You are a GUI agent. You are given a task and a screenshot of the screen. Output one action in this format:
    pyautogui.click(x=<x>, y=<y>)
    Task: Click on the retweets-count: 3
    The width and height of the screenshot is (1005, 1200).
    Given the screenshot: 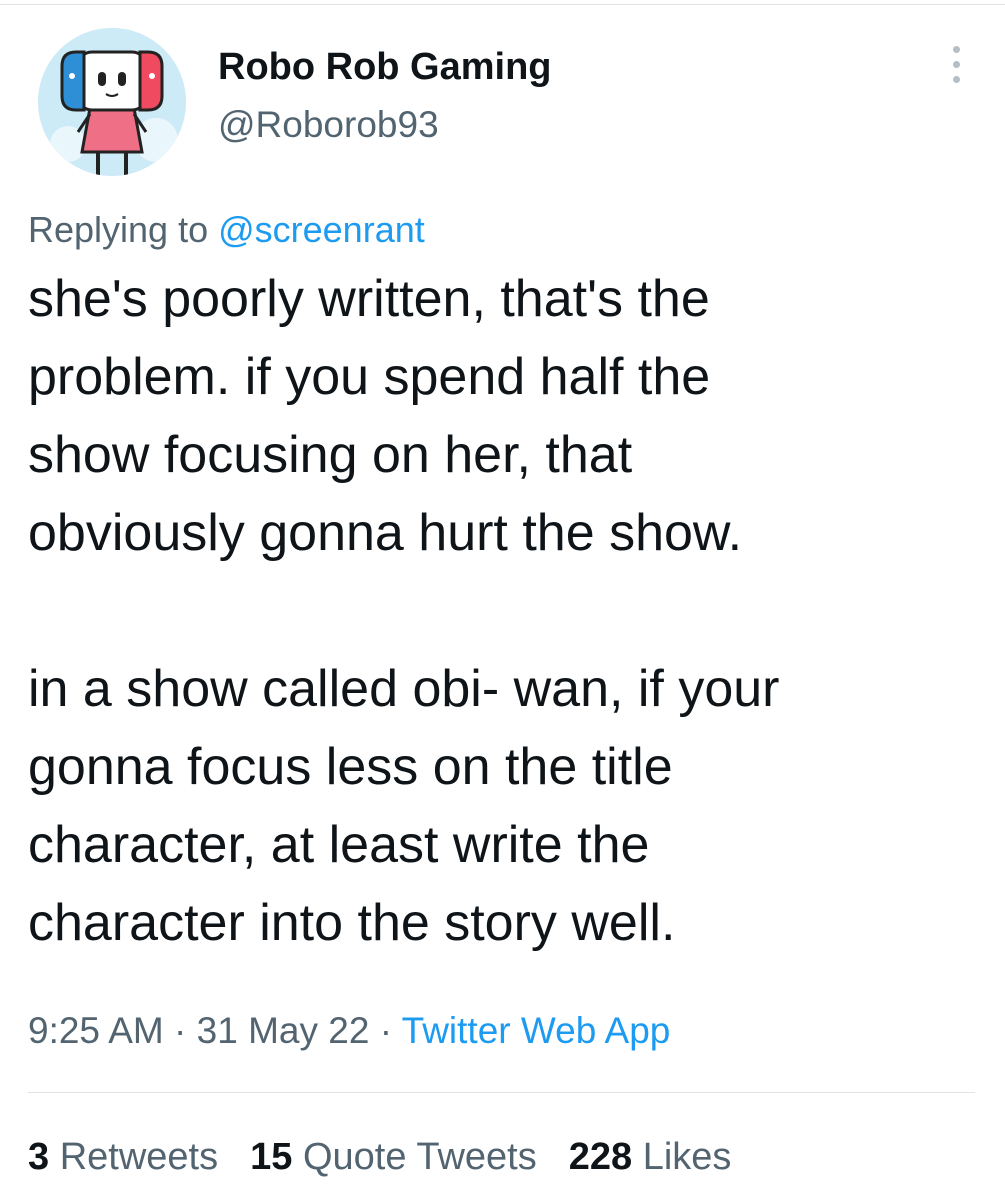 What is the action you would take?
    pyautogui.click(x=39, y=1157)
    